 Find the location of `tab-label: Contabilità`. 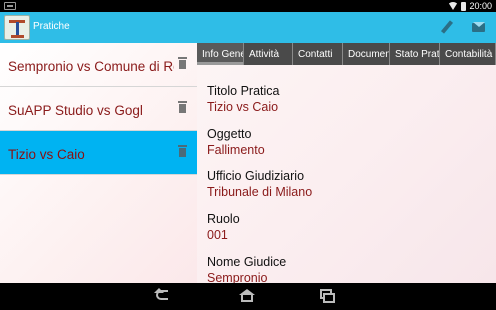

tab-label: Contabilità is located at coordinates (469, 54).